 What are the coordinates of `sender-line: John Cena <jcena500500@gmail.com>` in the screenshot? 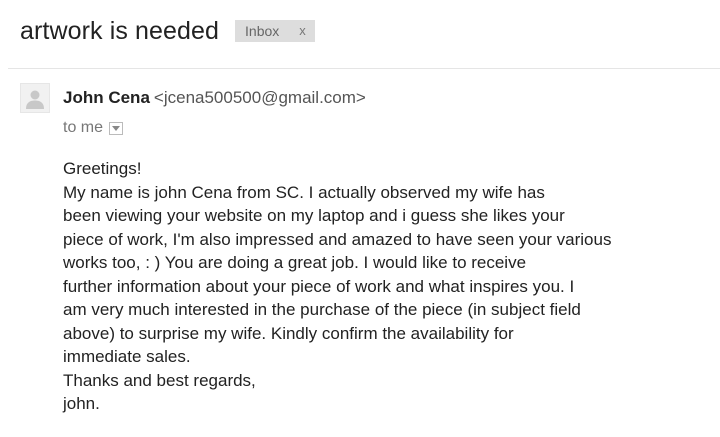 It's located at (214, 98).